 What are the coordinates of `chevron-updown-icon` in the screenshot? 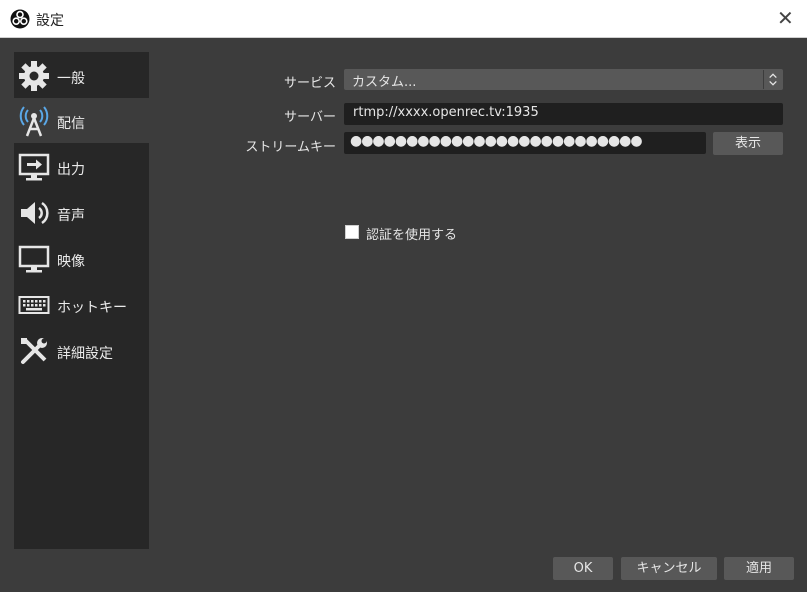 It's located at (770, 79).